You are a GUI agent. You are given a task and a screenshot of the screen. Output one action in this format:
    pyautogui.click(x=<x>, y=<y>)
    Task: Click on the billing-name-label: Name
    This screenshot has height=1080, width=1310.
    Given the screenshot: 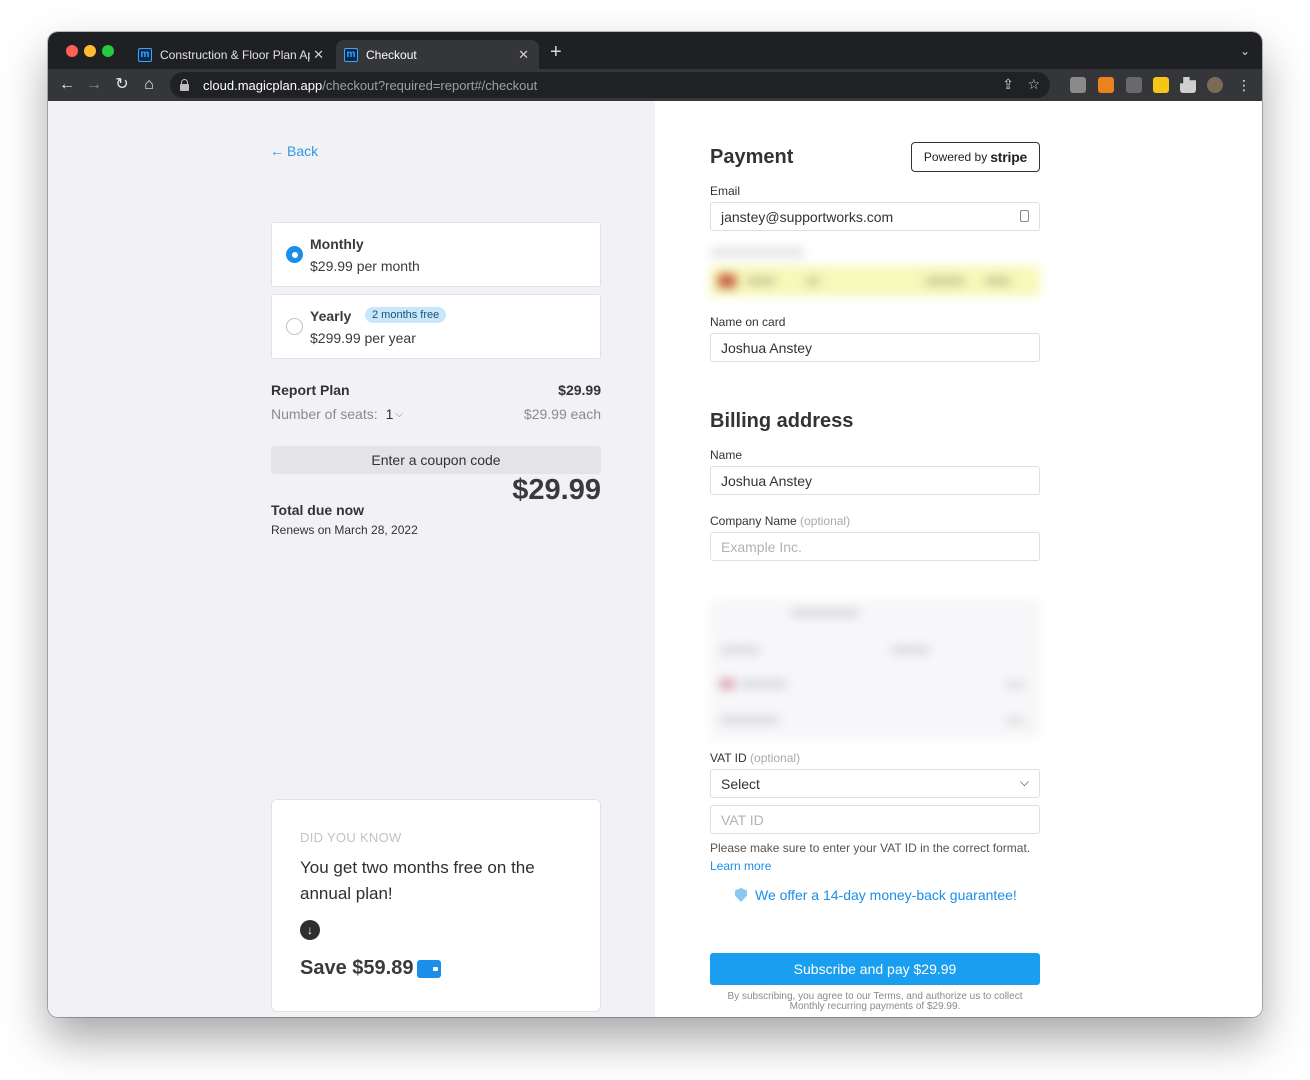 What is the action you would take?
    pyautogui.click(x=726, y=455)
    